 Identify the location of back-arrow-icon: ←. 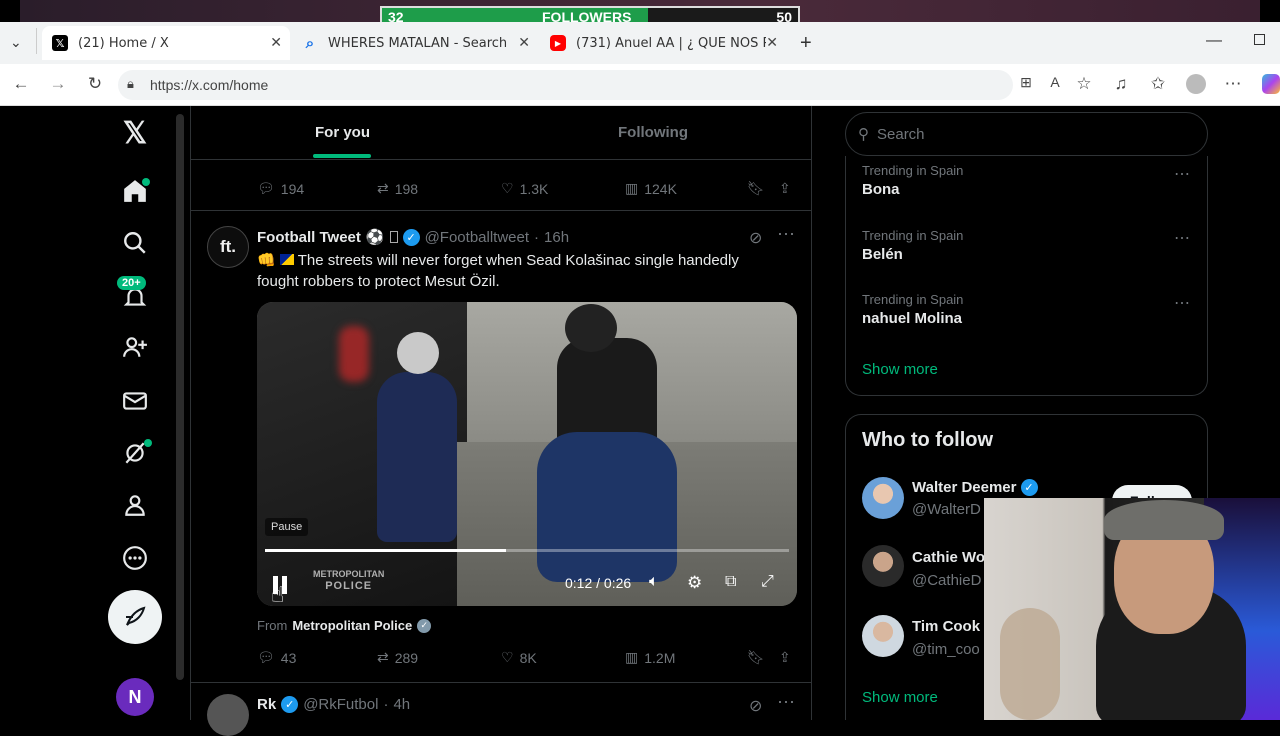
(21, 84).